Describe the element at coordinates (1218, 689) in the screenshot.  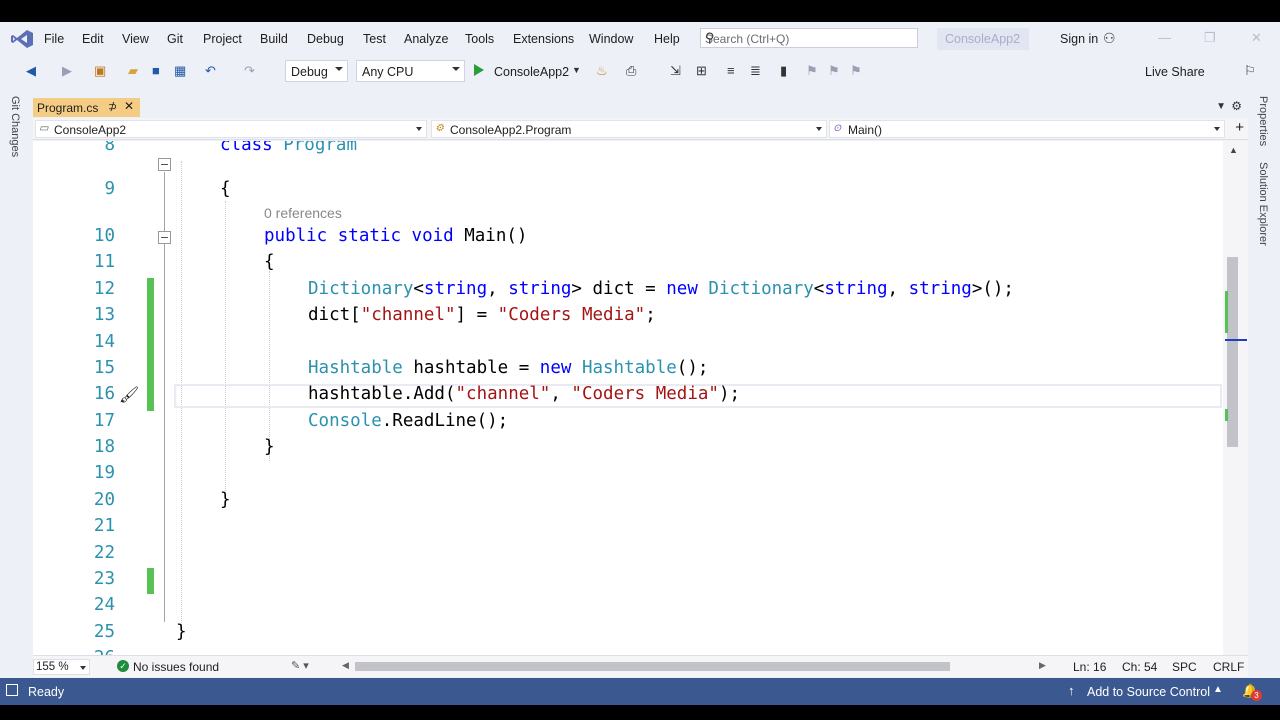
I see `chevron-up-icon: ▲` at that location.